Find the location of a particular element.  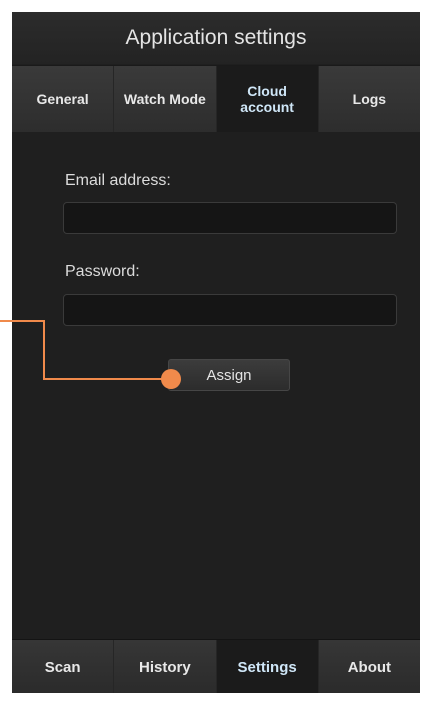

settings-tabs: General Watch Mode Cloud account Logs is located at coordinates (216, 99).